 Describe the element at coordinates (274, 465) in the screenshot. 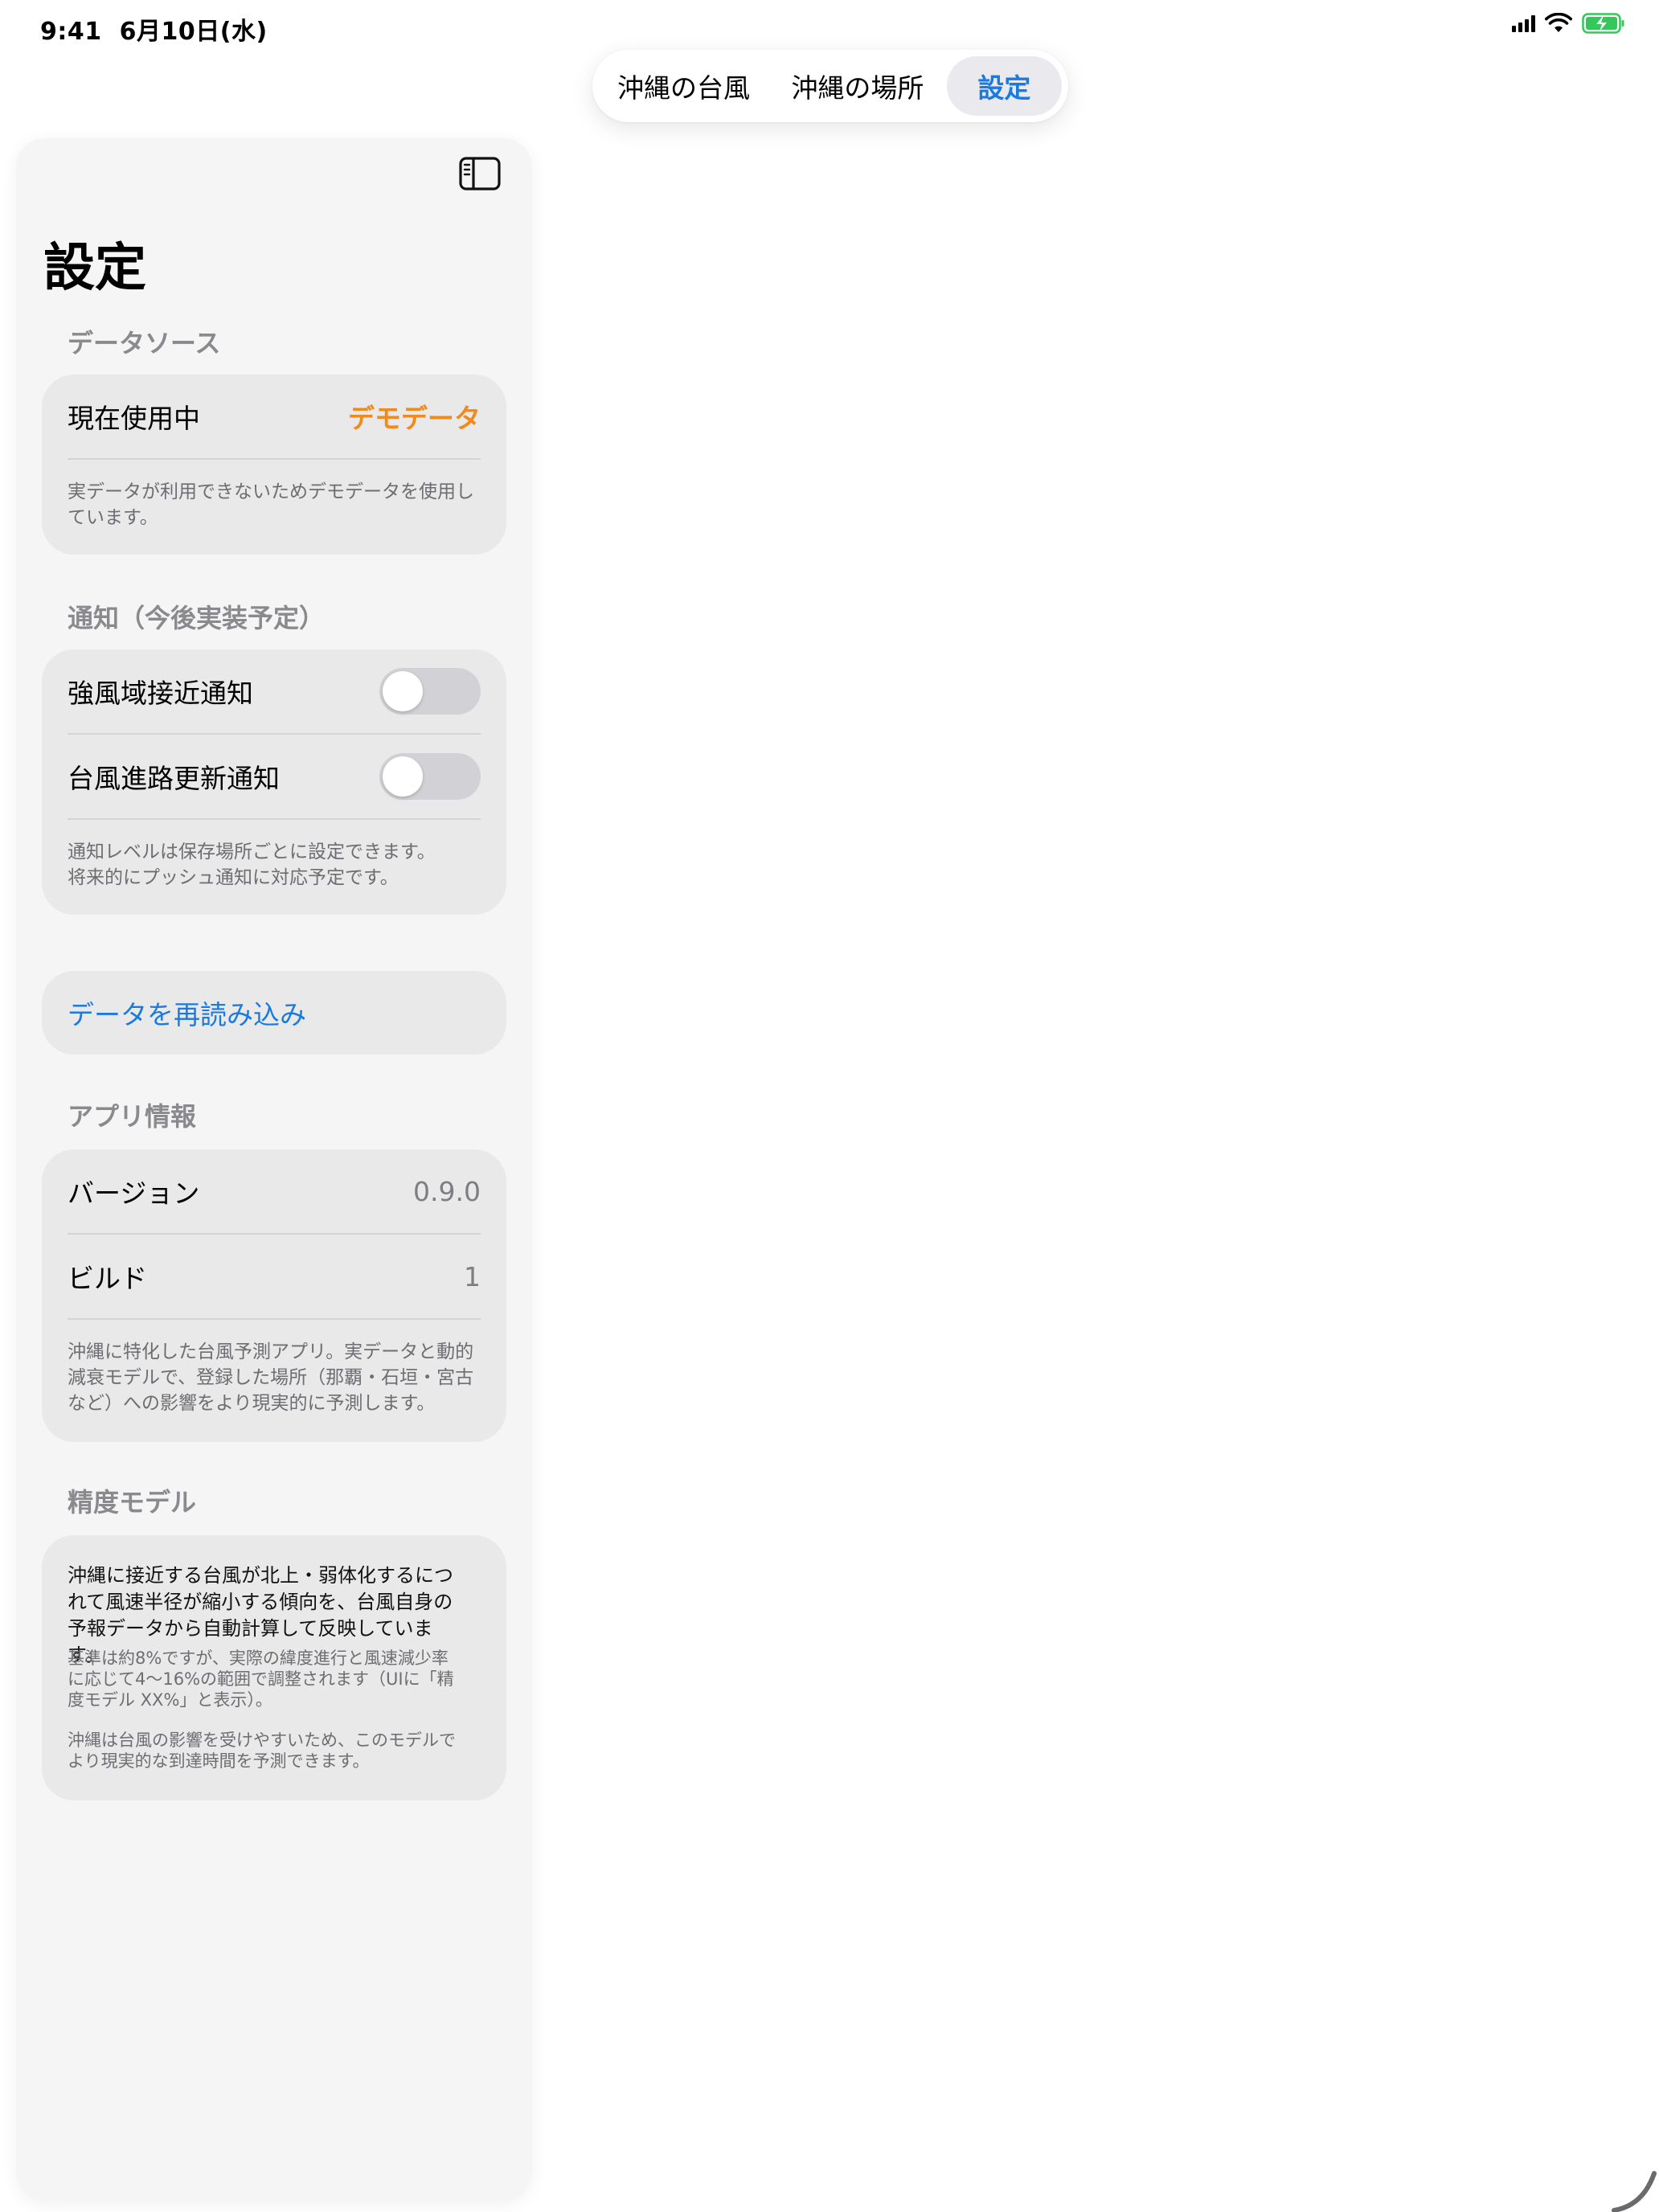

I see `data-source-card: 現在使用中 デモデータ 実データが利用できないためデモデータを使用しています。` at that location.